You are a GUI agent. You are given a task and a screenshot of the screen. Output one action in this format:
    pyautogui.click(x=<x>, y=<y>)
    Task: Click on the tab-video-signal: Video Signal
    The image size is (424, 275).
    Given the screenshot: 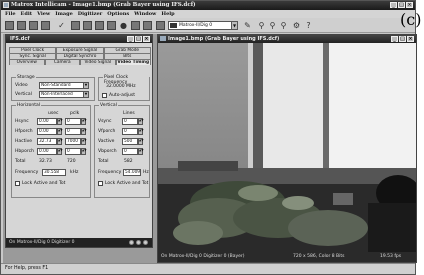 What is the action you would take?
    pyautogui.click(x=98, y=62)
    